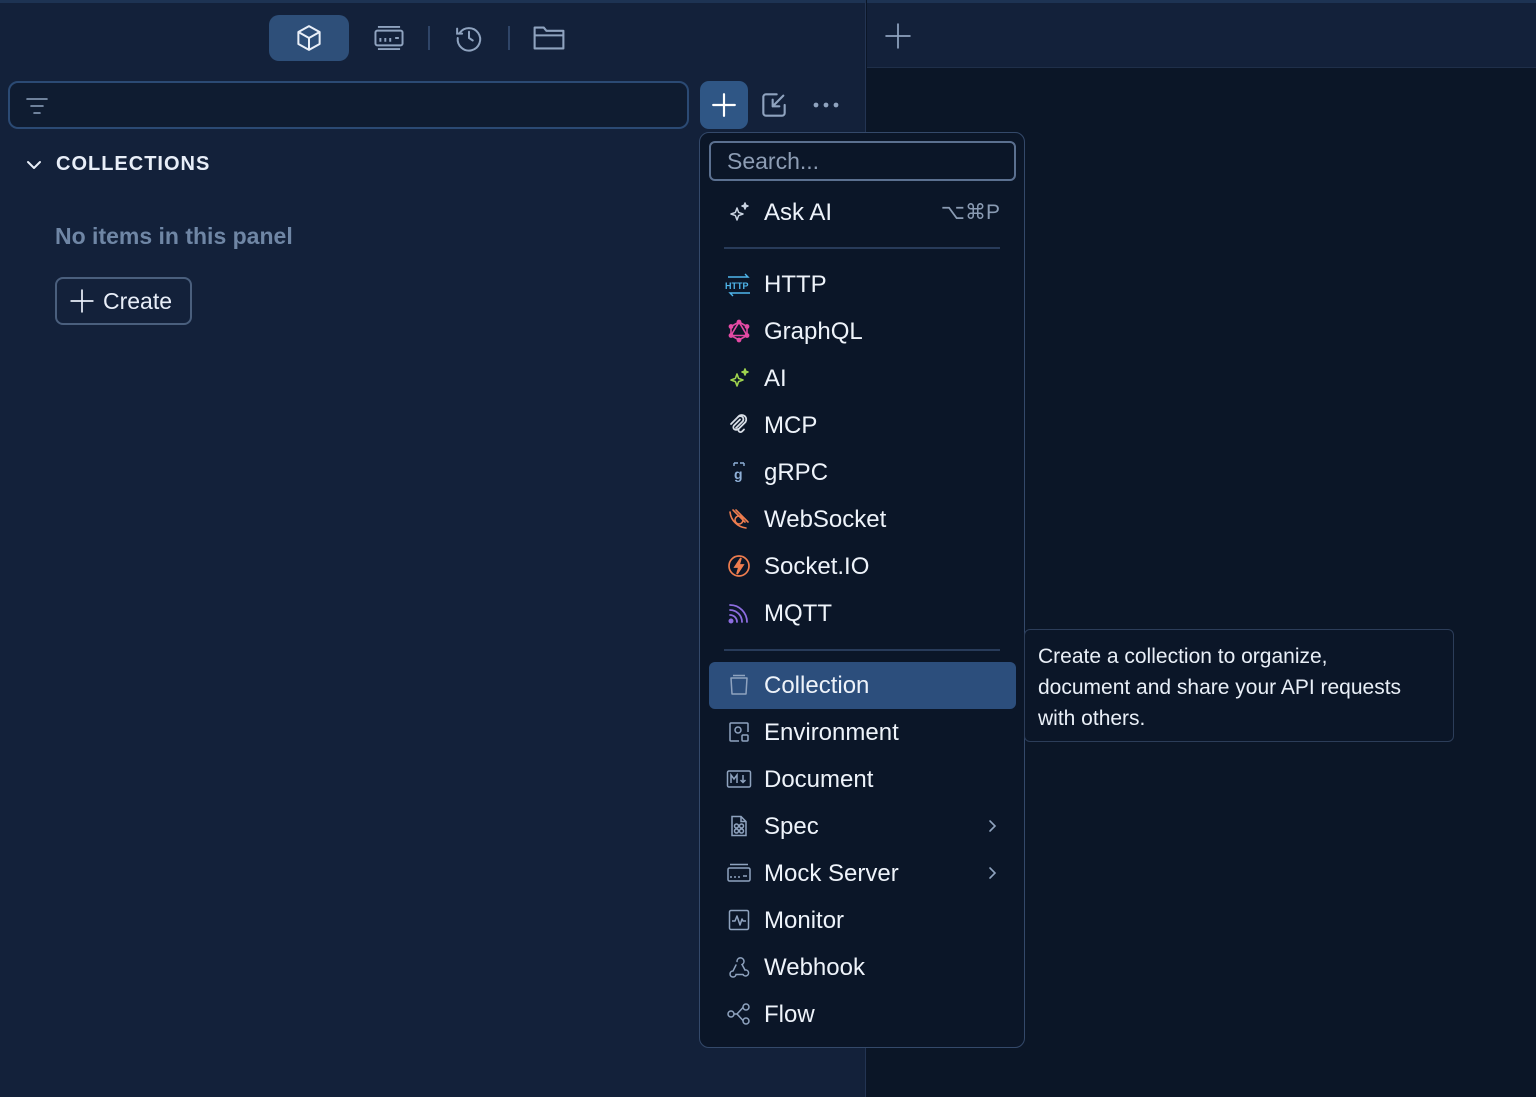 This screenshot has height=1097, width=1536. I want to click on menu-item-collection: Collection, so click(862, 685).